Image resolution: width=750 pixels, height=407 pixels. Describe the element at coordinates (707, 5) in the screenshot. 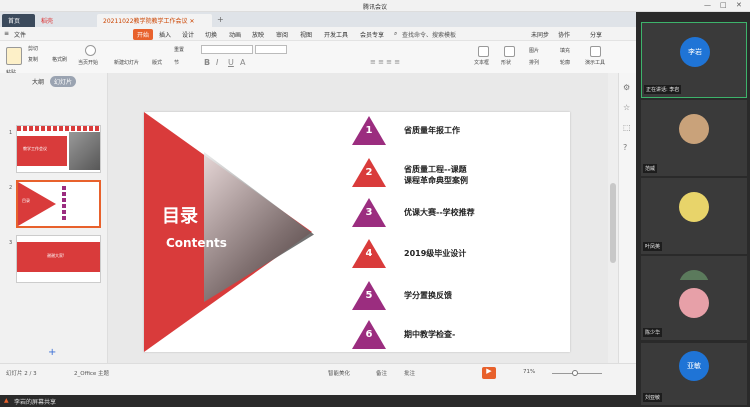

I see `minimize-icon: —` at that location.